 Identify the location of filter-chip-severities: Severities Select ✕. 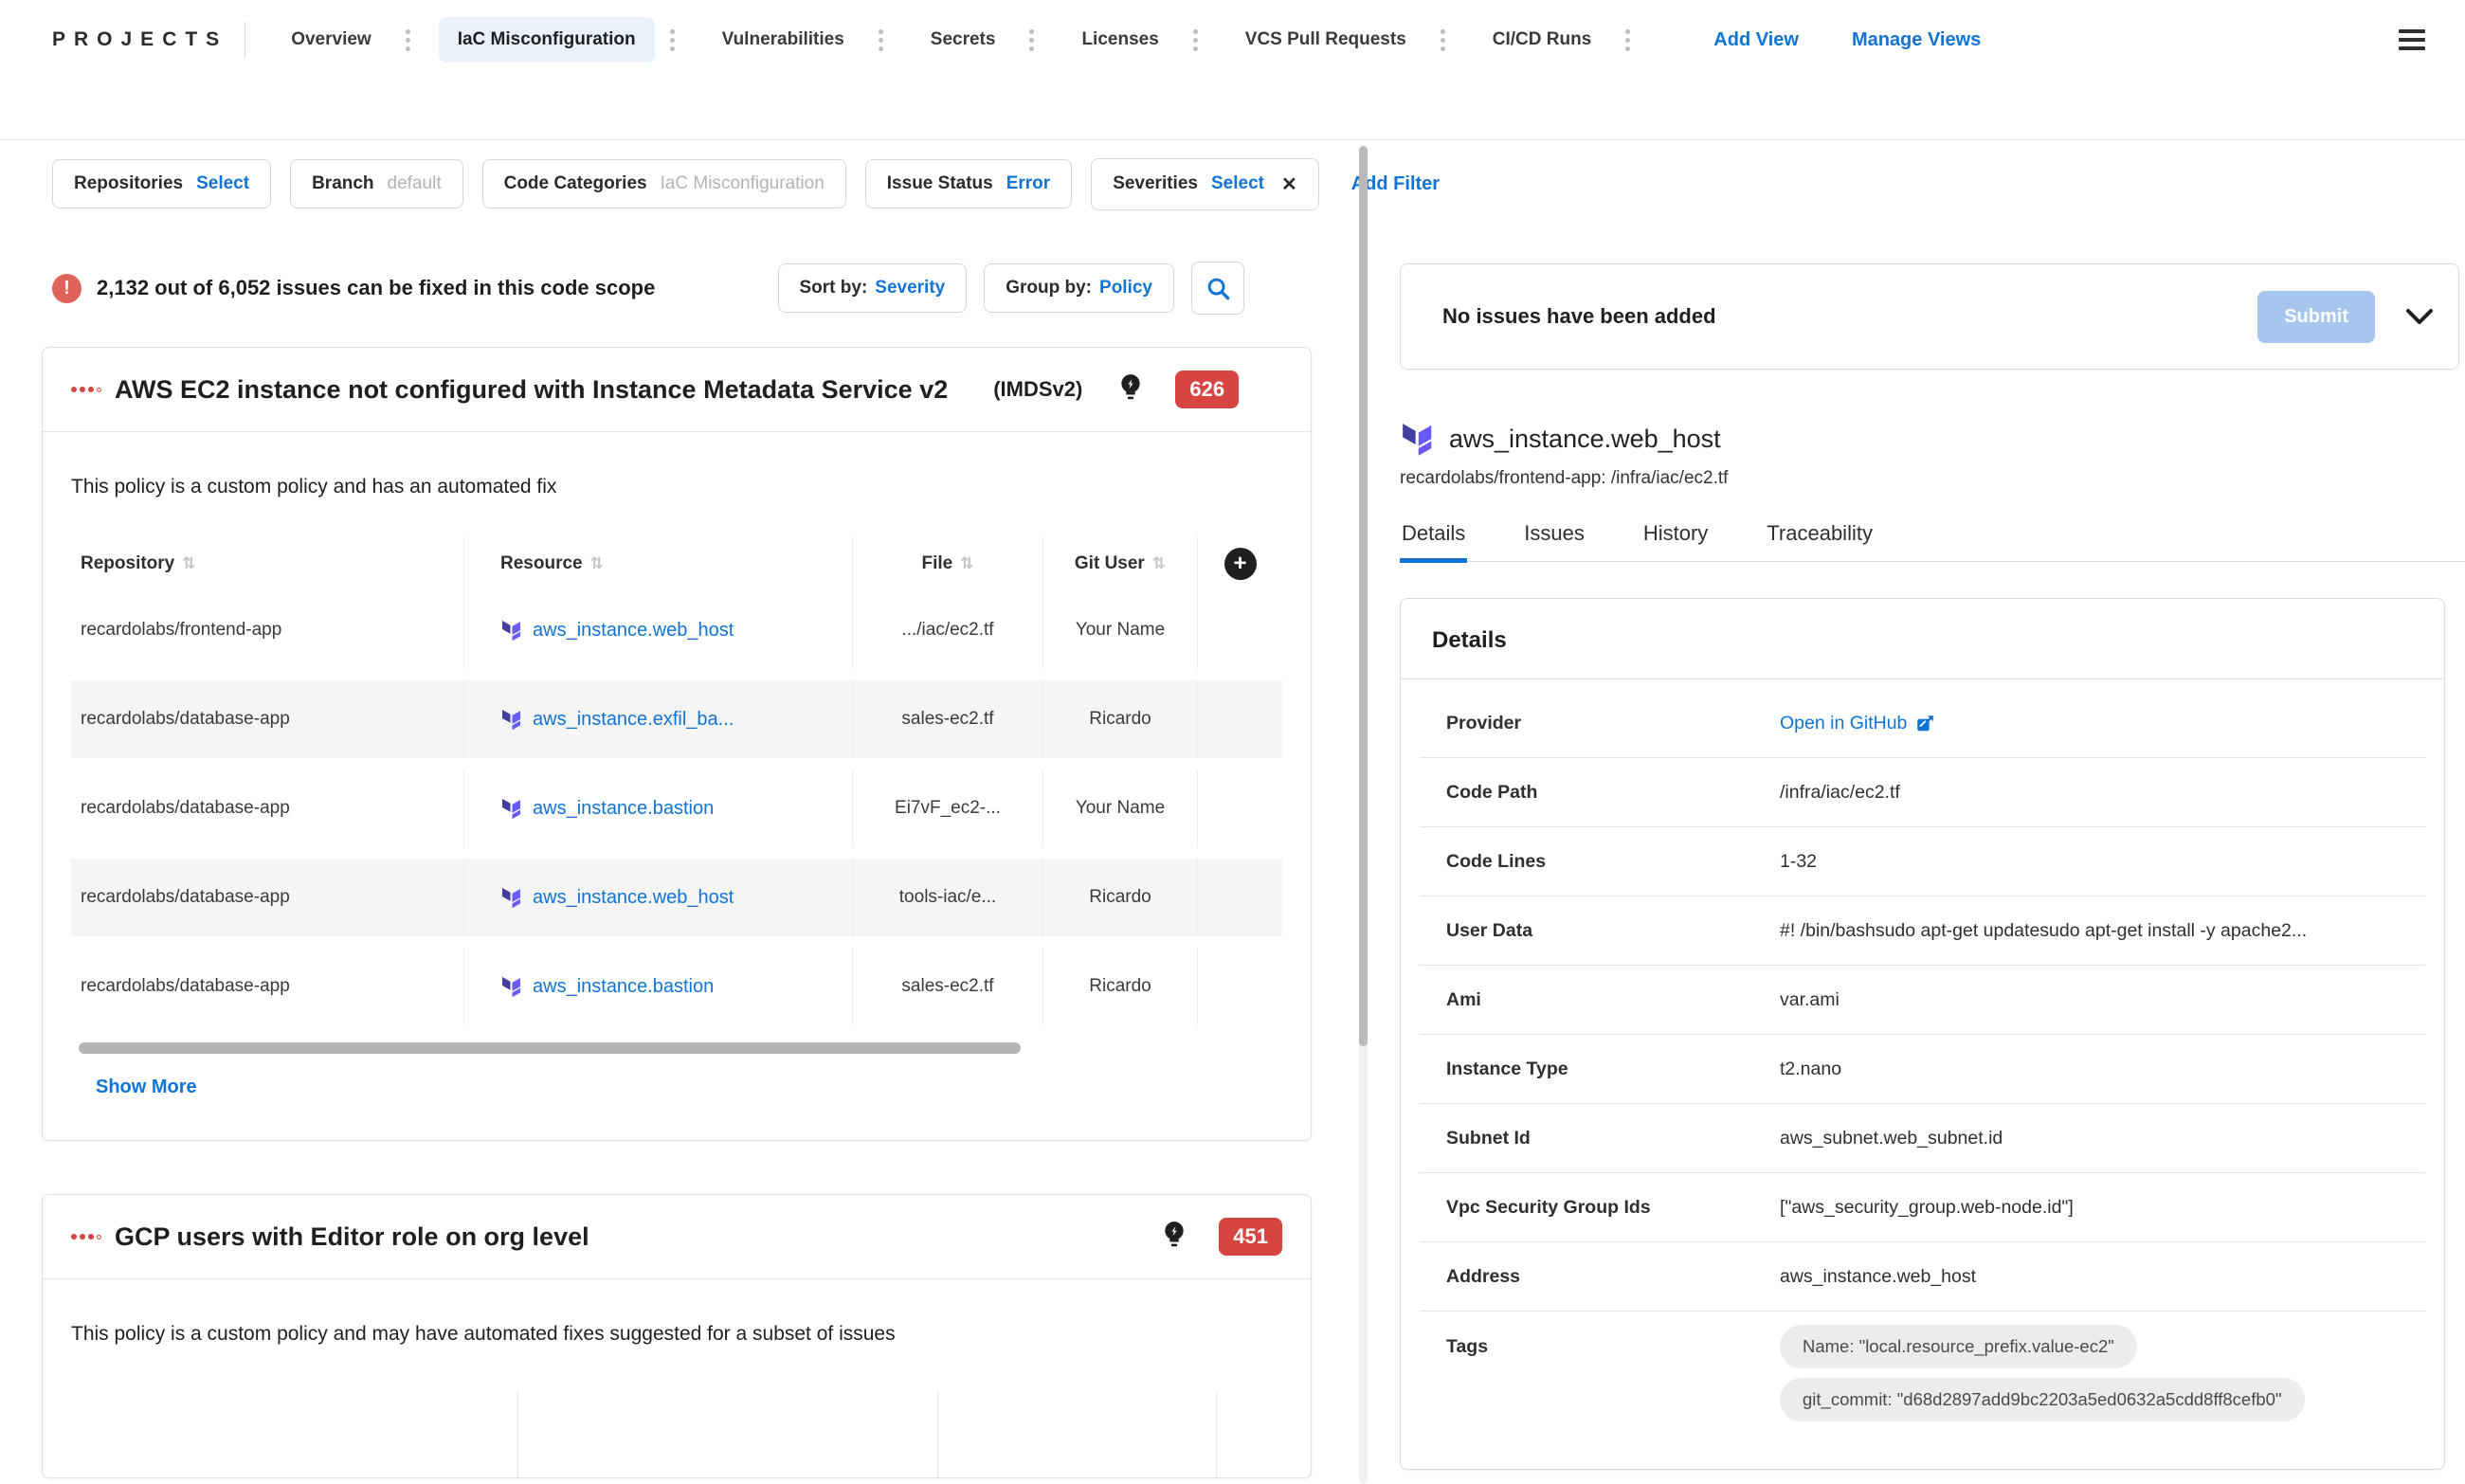
(1205, 183).